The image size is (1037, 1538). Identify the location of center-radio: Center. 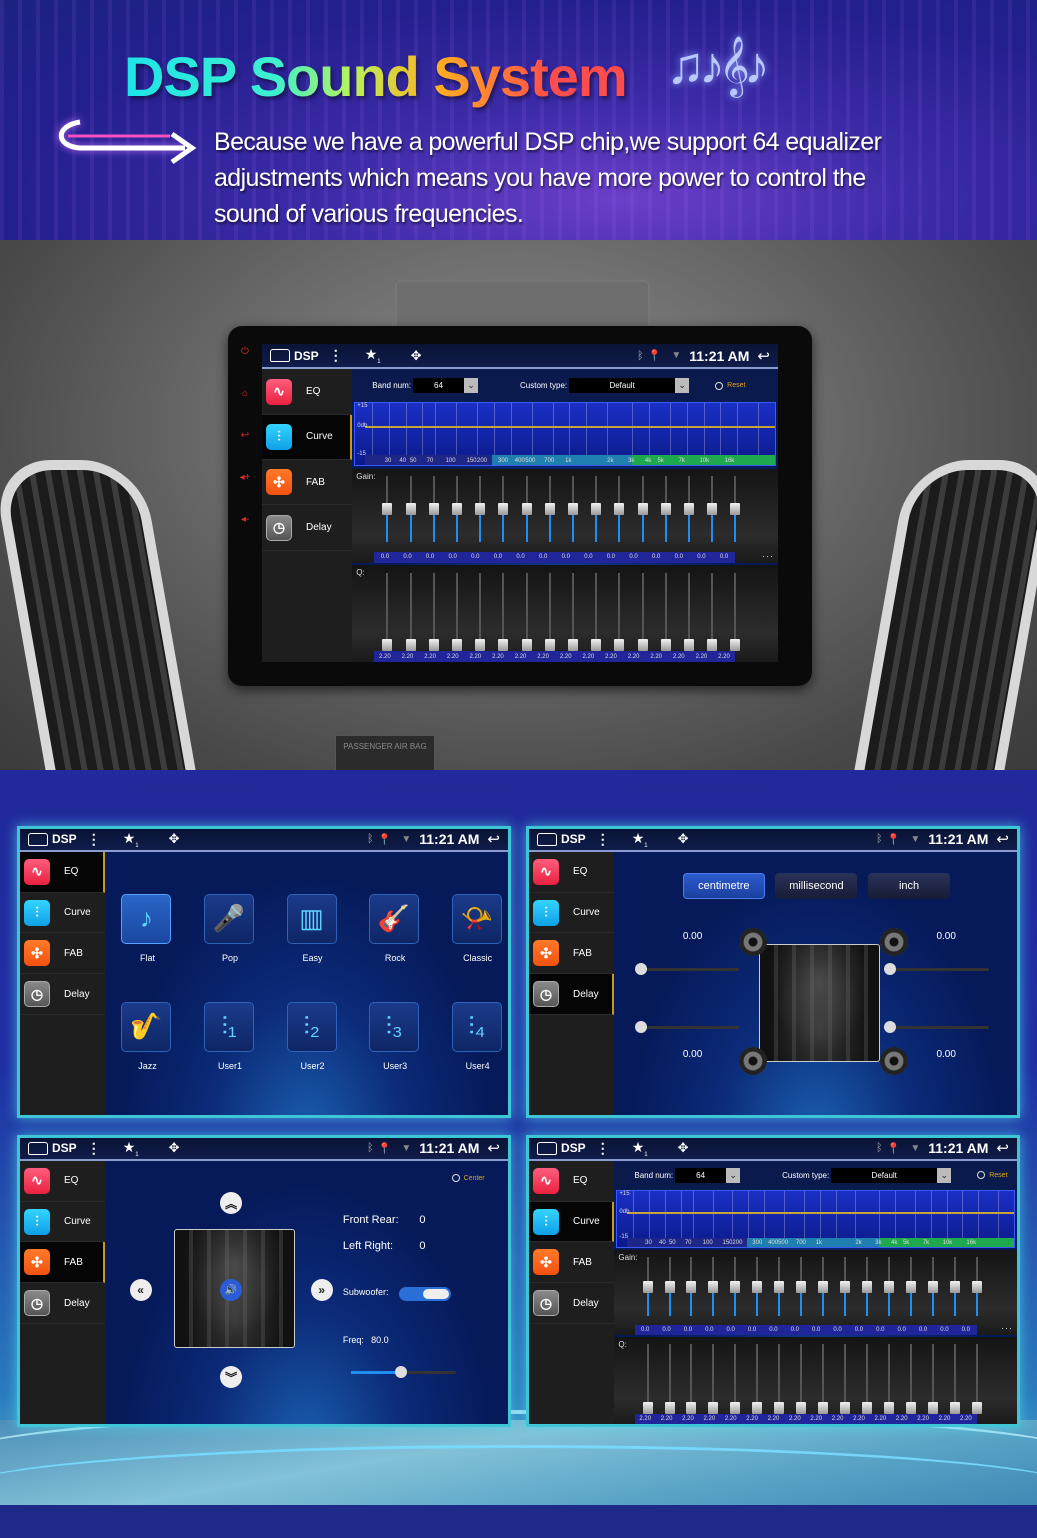
(468, 1178).